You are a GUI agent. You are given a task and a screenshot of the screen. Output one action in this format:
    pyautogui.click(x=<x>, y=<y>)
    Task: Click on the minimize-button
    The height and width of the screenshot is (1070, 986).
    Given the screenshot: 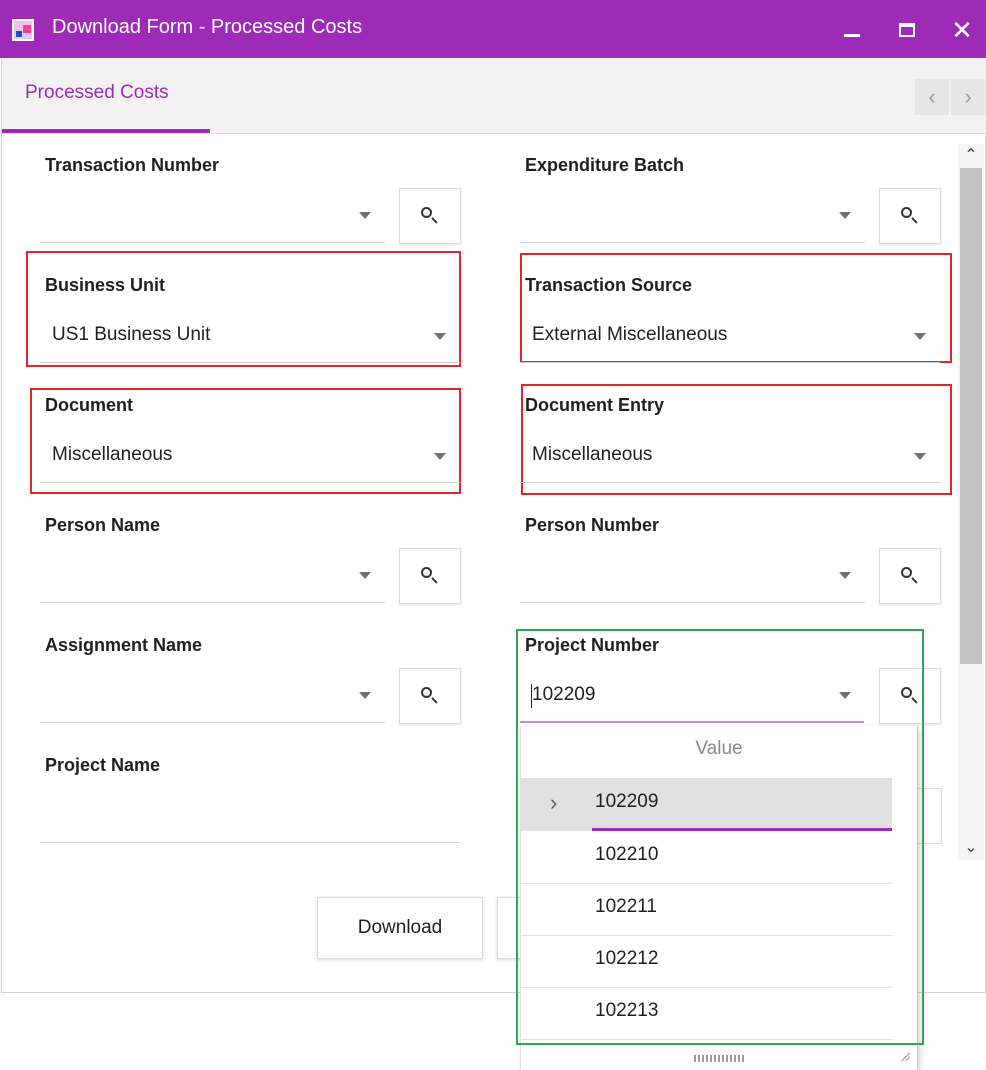 What is the action you would take?
    pyautogui.click(x=852, y=30)
    